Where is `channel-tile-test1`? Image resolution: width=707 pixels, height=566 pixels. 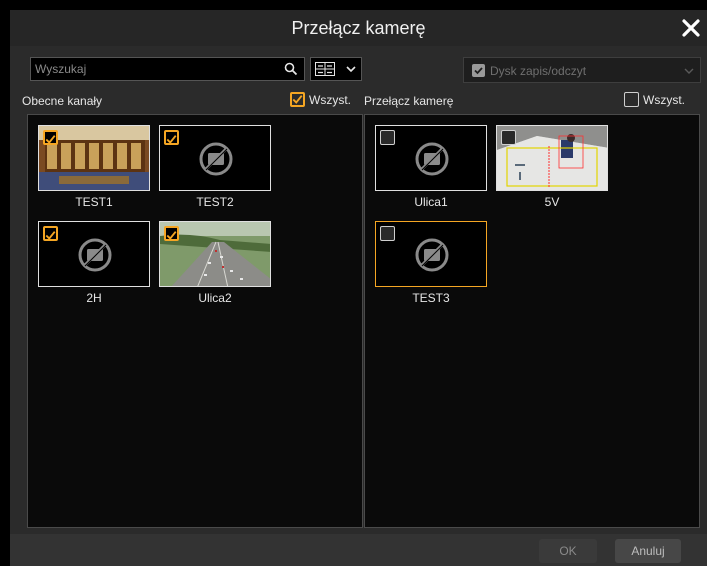 channel-tile-test1 is located at coordinates (94, 158).